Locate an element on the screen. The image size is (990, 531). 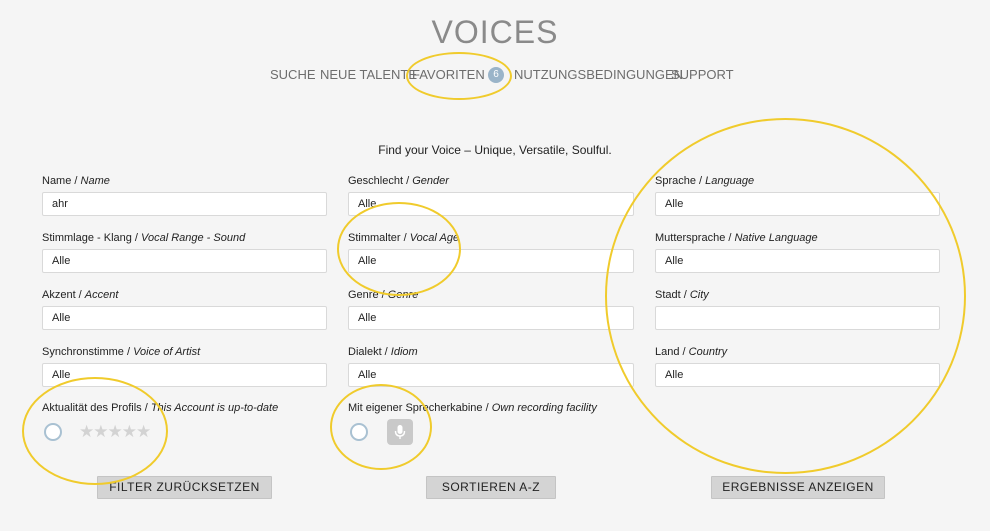
idiom-select: Alle is located at coordinates (491, 375).